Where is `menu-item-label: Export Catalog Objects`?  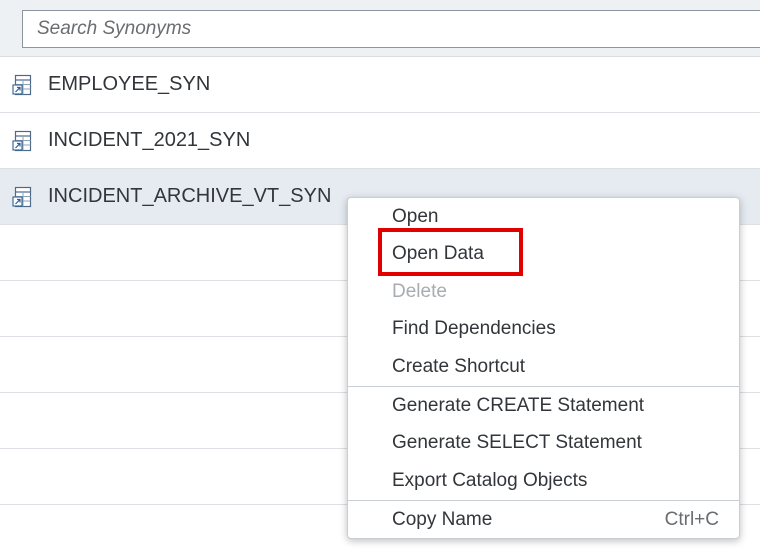 menu-item-label: Export Catalog Objects is located at coordinates (490, 480).